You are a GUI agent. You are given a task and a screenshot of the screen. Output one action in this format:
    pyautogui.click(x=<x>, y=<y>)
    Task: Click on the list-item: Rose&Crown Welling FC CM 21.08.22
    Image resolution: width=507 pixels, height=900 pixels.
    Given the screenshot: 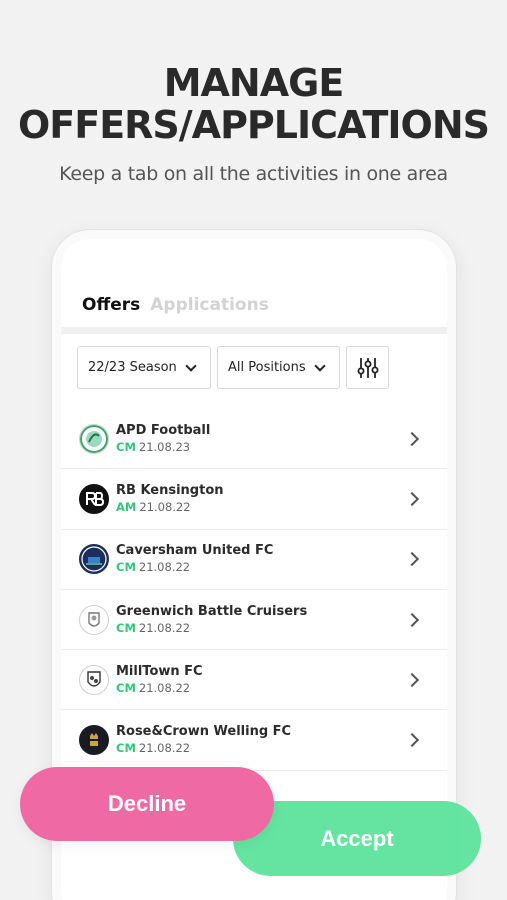 What is the action you would take?
    pyautogui.click(x=254, y=740)
    